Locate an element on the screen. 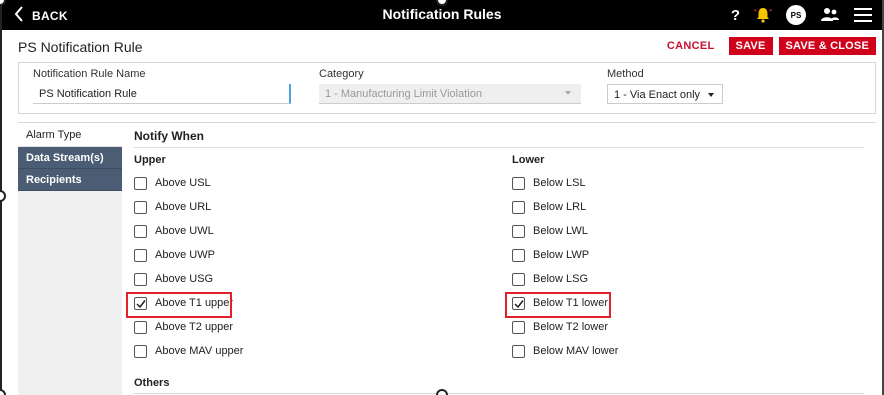 The width and height of the screenshot is (884, 395). lower-checkbox-row: Below LRL is located at coordinates (549, 207).